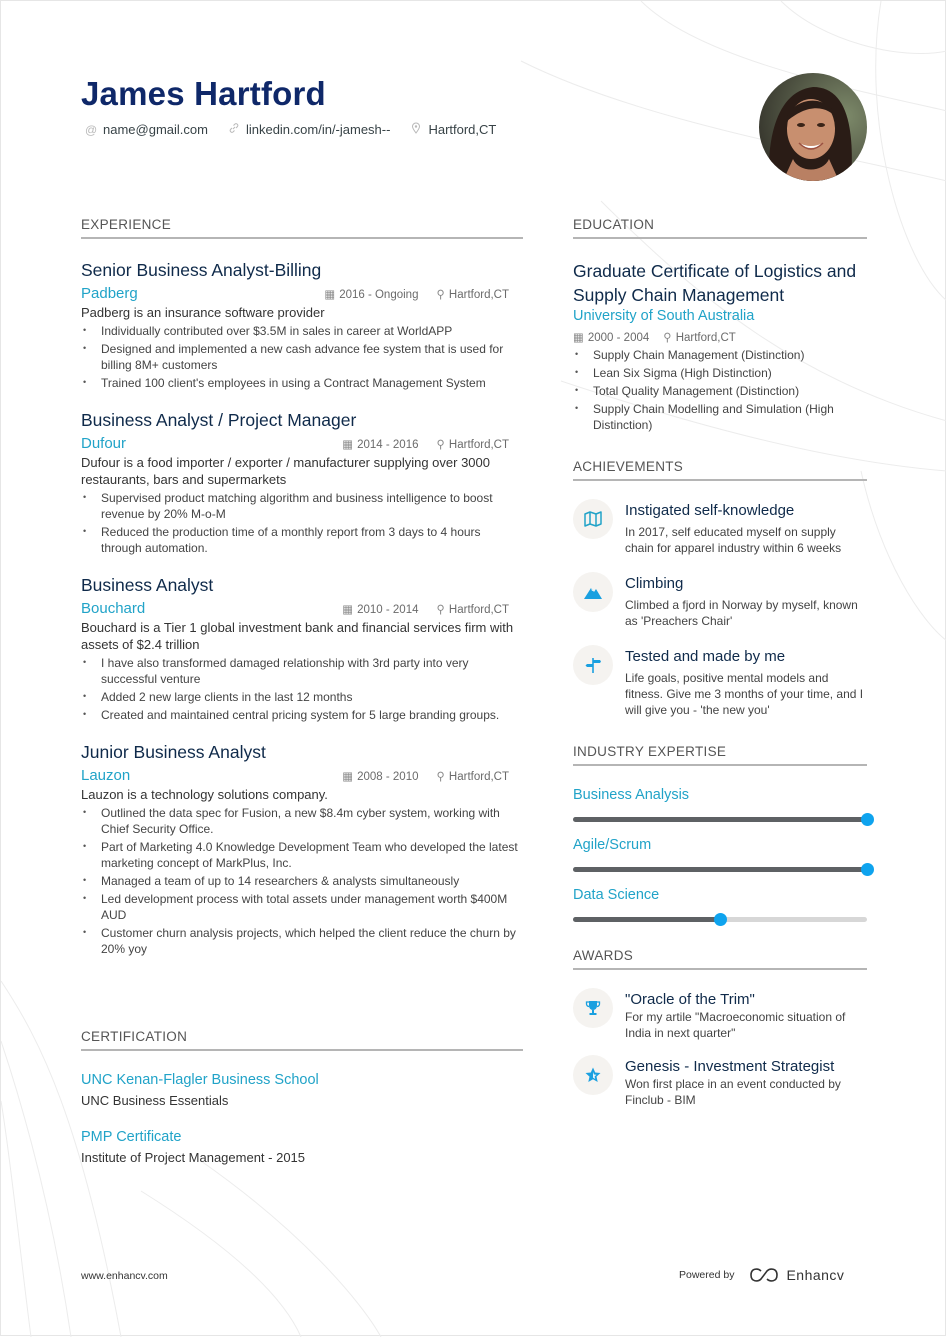 The height and width of the screenshot is (1337, 946). Describe the element at coordinates (664, 316) in the screenshot. I see `school-name: University of South Australia` at that location.